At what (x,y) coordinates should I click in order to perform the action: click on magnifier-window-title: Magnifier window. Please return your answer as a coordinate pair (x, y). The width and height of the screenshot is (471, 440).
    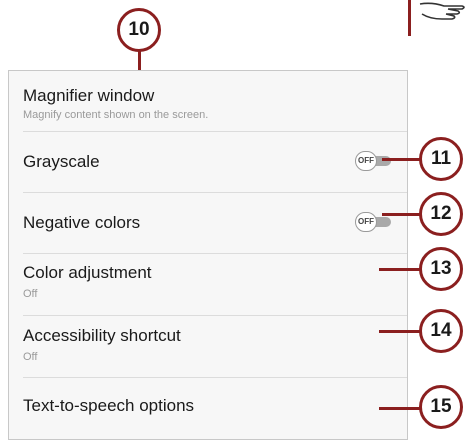
    Looking at the image, I should click on (89, 95).